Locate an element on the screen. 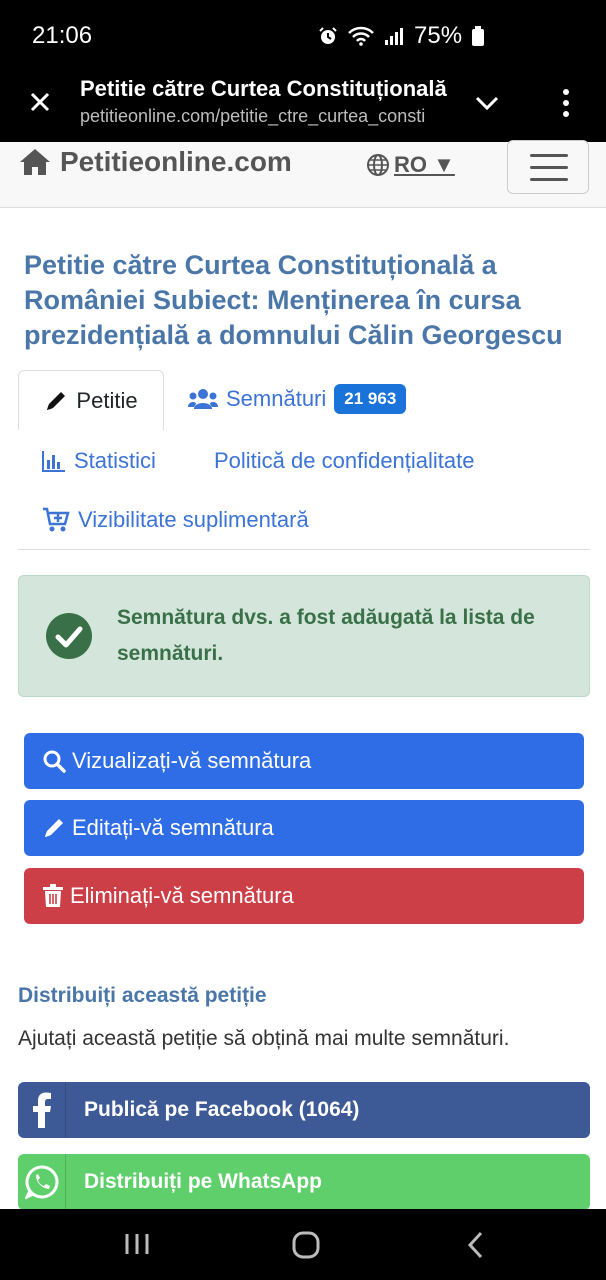 Image resolution: width=606 pixels, height=1280 pixels. tab-semnaturi-label: Semnături is located at coordinates (276, 398).